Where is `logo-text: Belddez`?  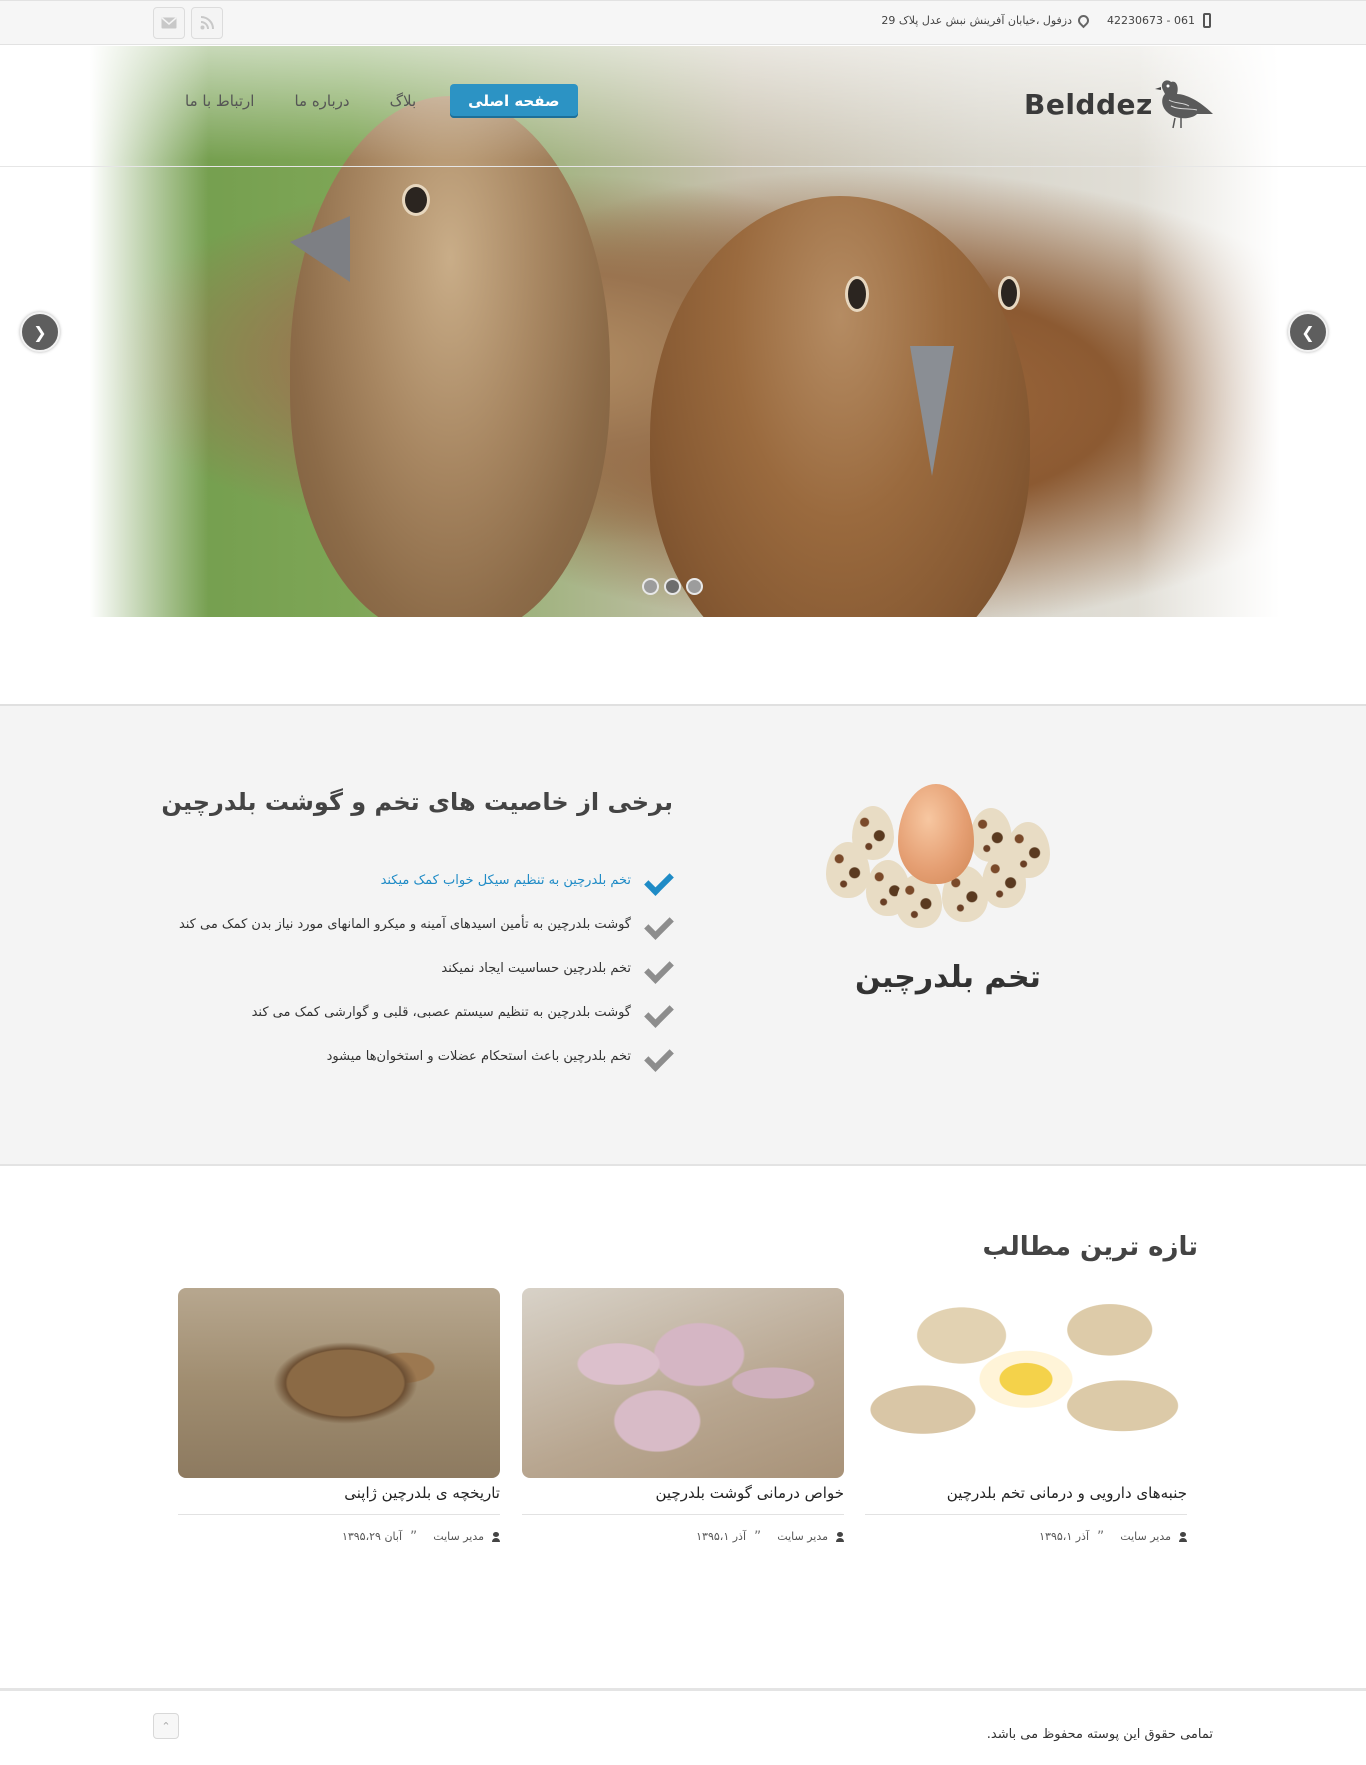
logo-text: Belddez is located at coordinates (1088, 104).